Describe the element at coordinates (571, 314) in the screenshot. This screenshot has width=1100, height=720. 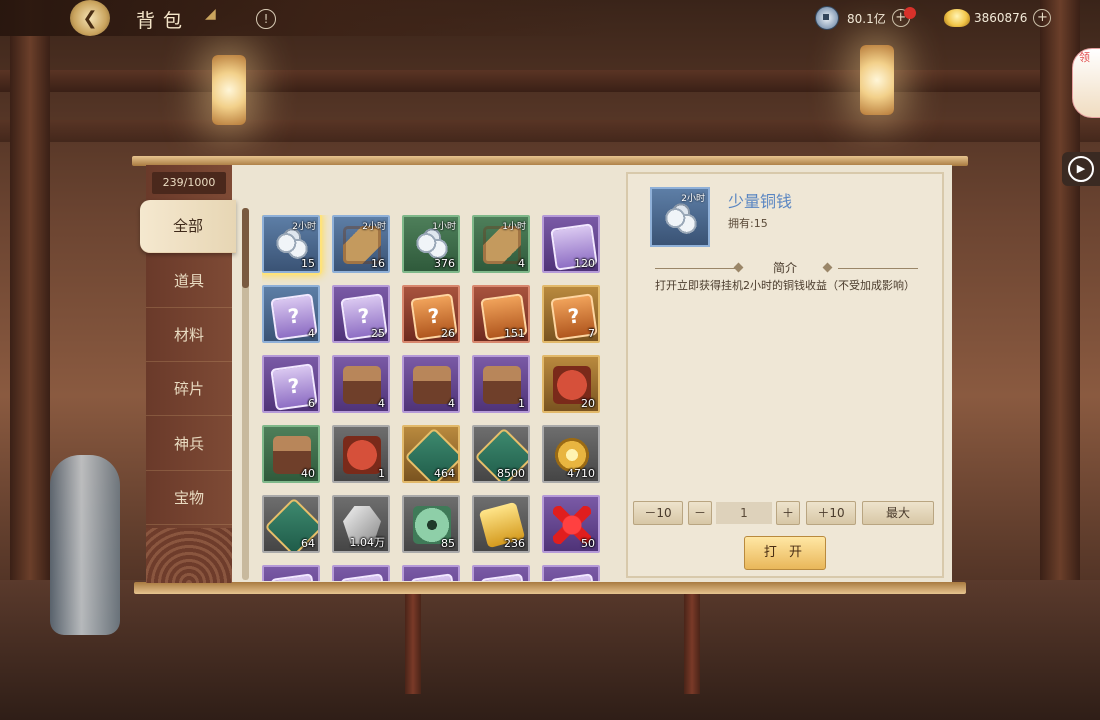
I see `item-slot: 7` at that location.